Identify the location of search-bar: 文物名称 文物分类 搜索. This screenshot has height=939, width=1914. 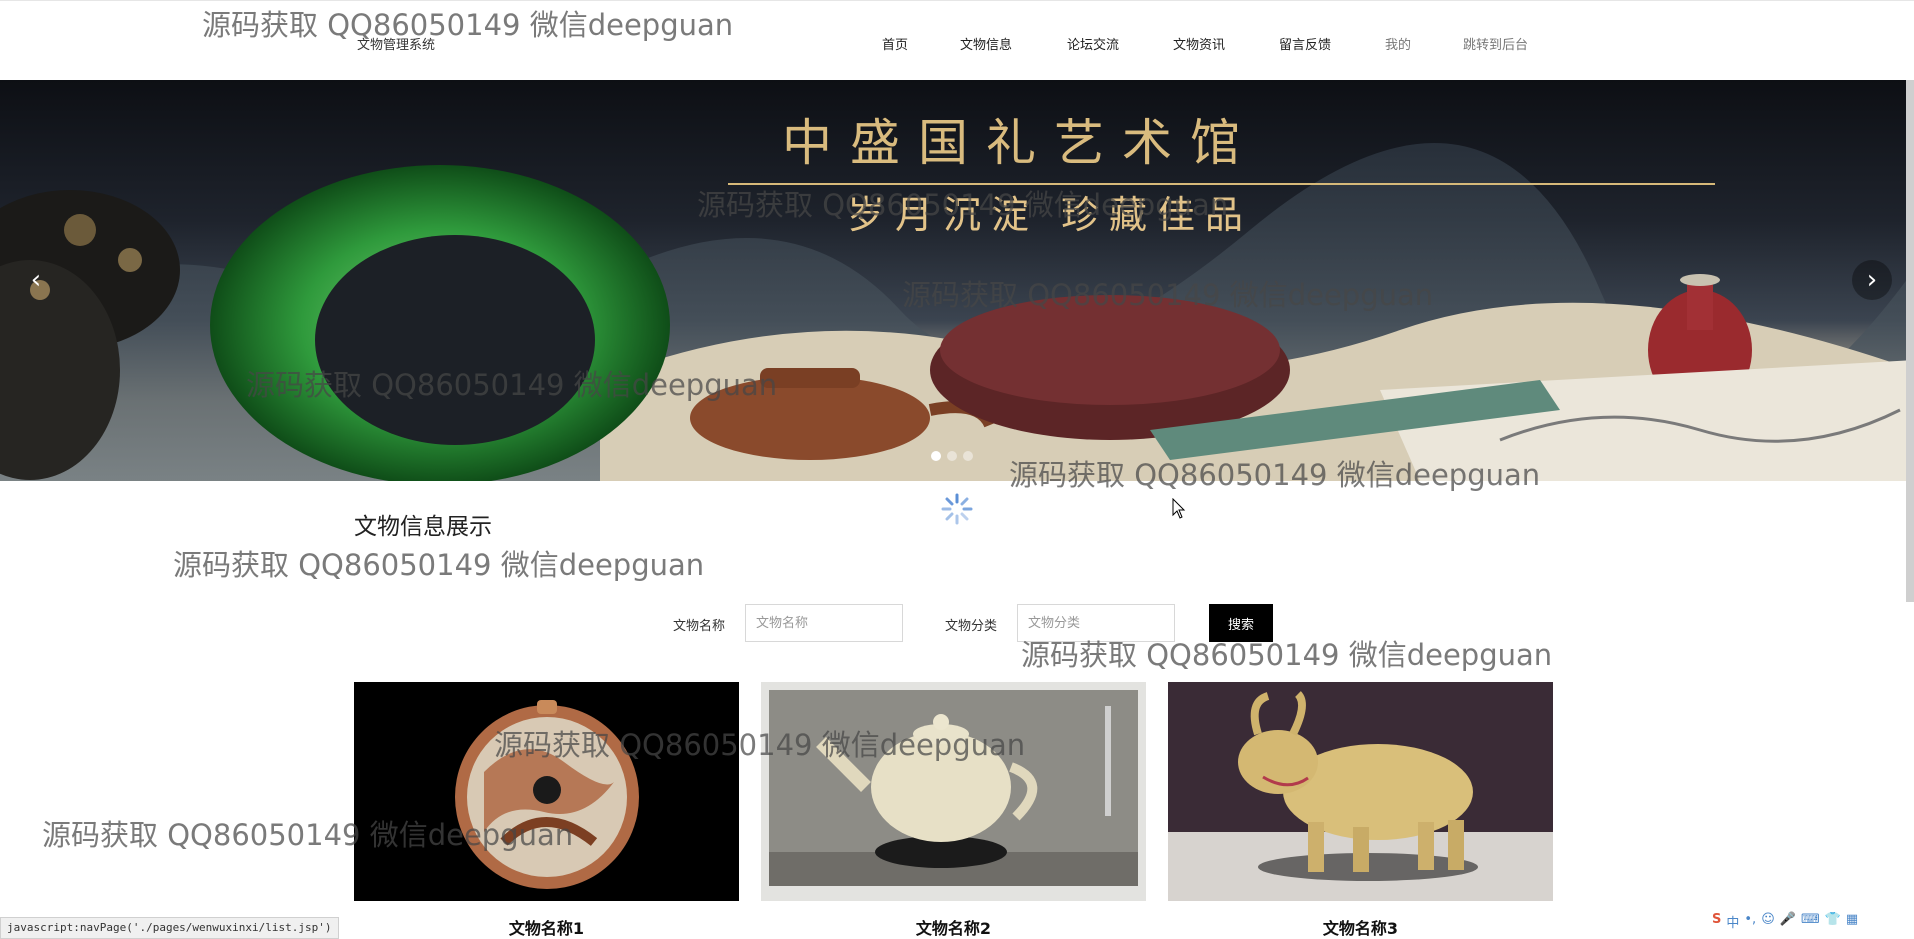
(957, 623).